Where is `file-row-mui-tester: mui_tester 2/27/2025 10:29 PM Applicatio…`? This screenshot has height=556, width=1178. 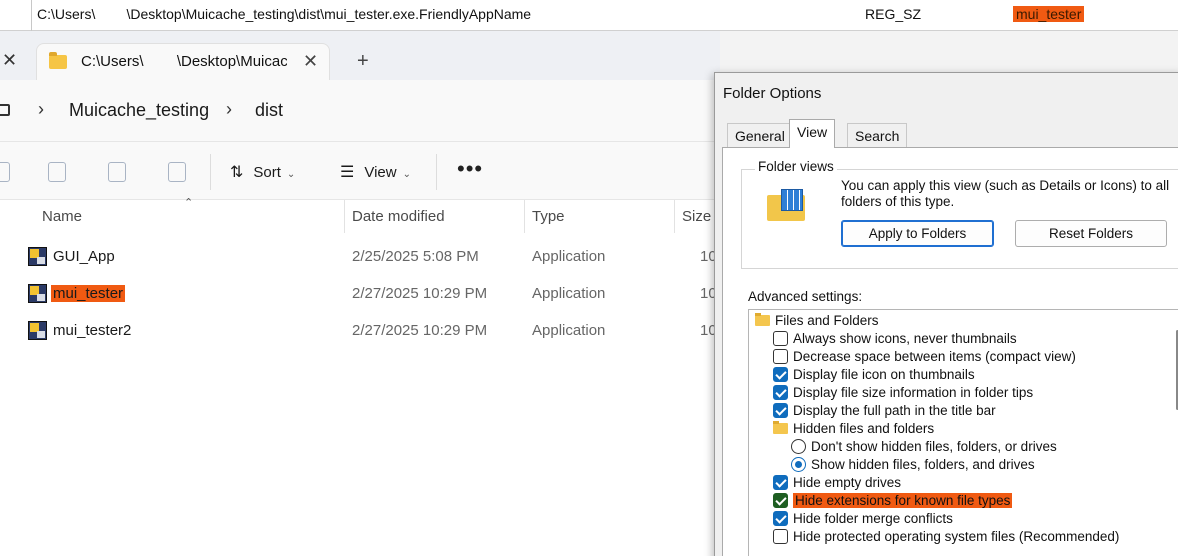
file-row-mui-tester: mui_tester 2/27/2025 10:29 PM Applicatio… is located at coordinates (360, 293).